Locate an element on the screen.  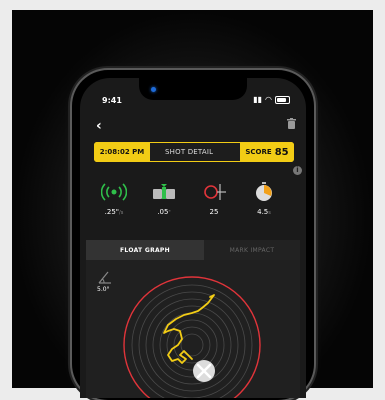
metric-value: 4.5 is located at coordinates (263, 212).